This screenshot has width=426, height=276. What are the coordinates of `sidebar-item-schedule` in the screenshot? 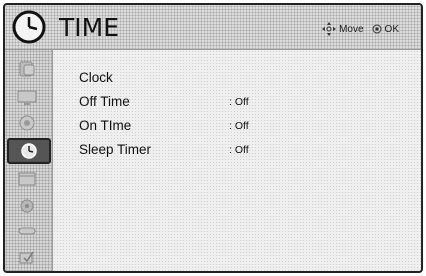 It's located at (27, 179).